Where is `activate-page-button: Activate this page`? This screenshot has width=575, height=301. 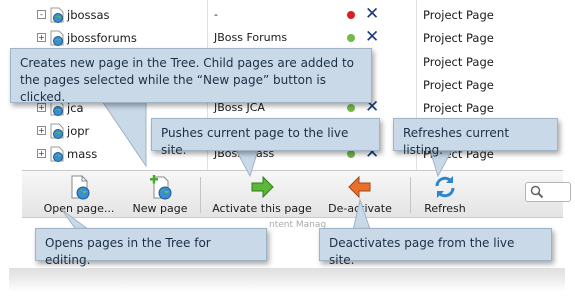
activate-page-button: Activate this page is located at coordinates (262, 195).